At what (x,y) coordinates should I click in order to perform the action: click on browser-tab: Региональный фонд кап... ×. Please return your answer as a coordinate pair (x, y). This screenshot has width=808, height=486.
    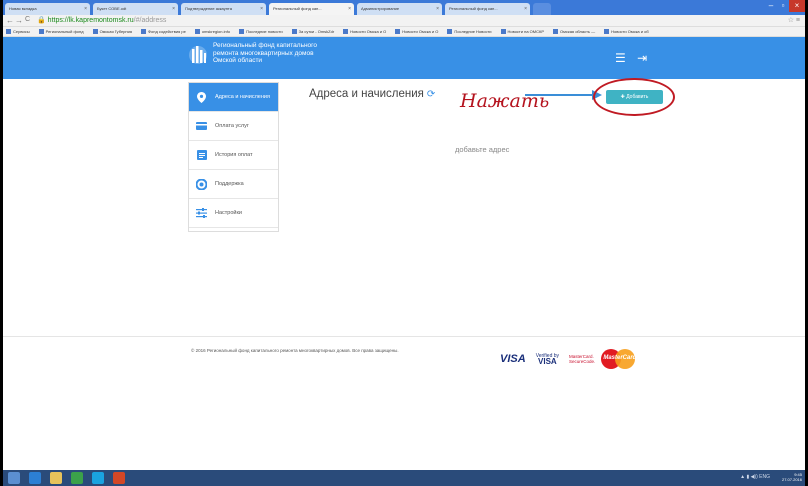
    Looking at the image, I should click on (487, 9).